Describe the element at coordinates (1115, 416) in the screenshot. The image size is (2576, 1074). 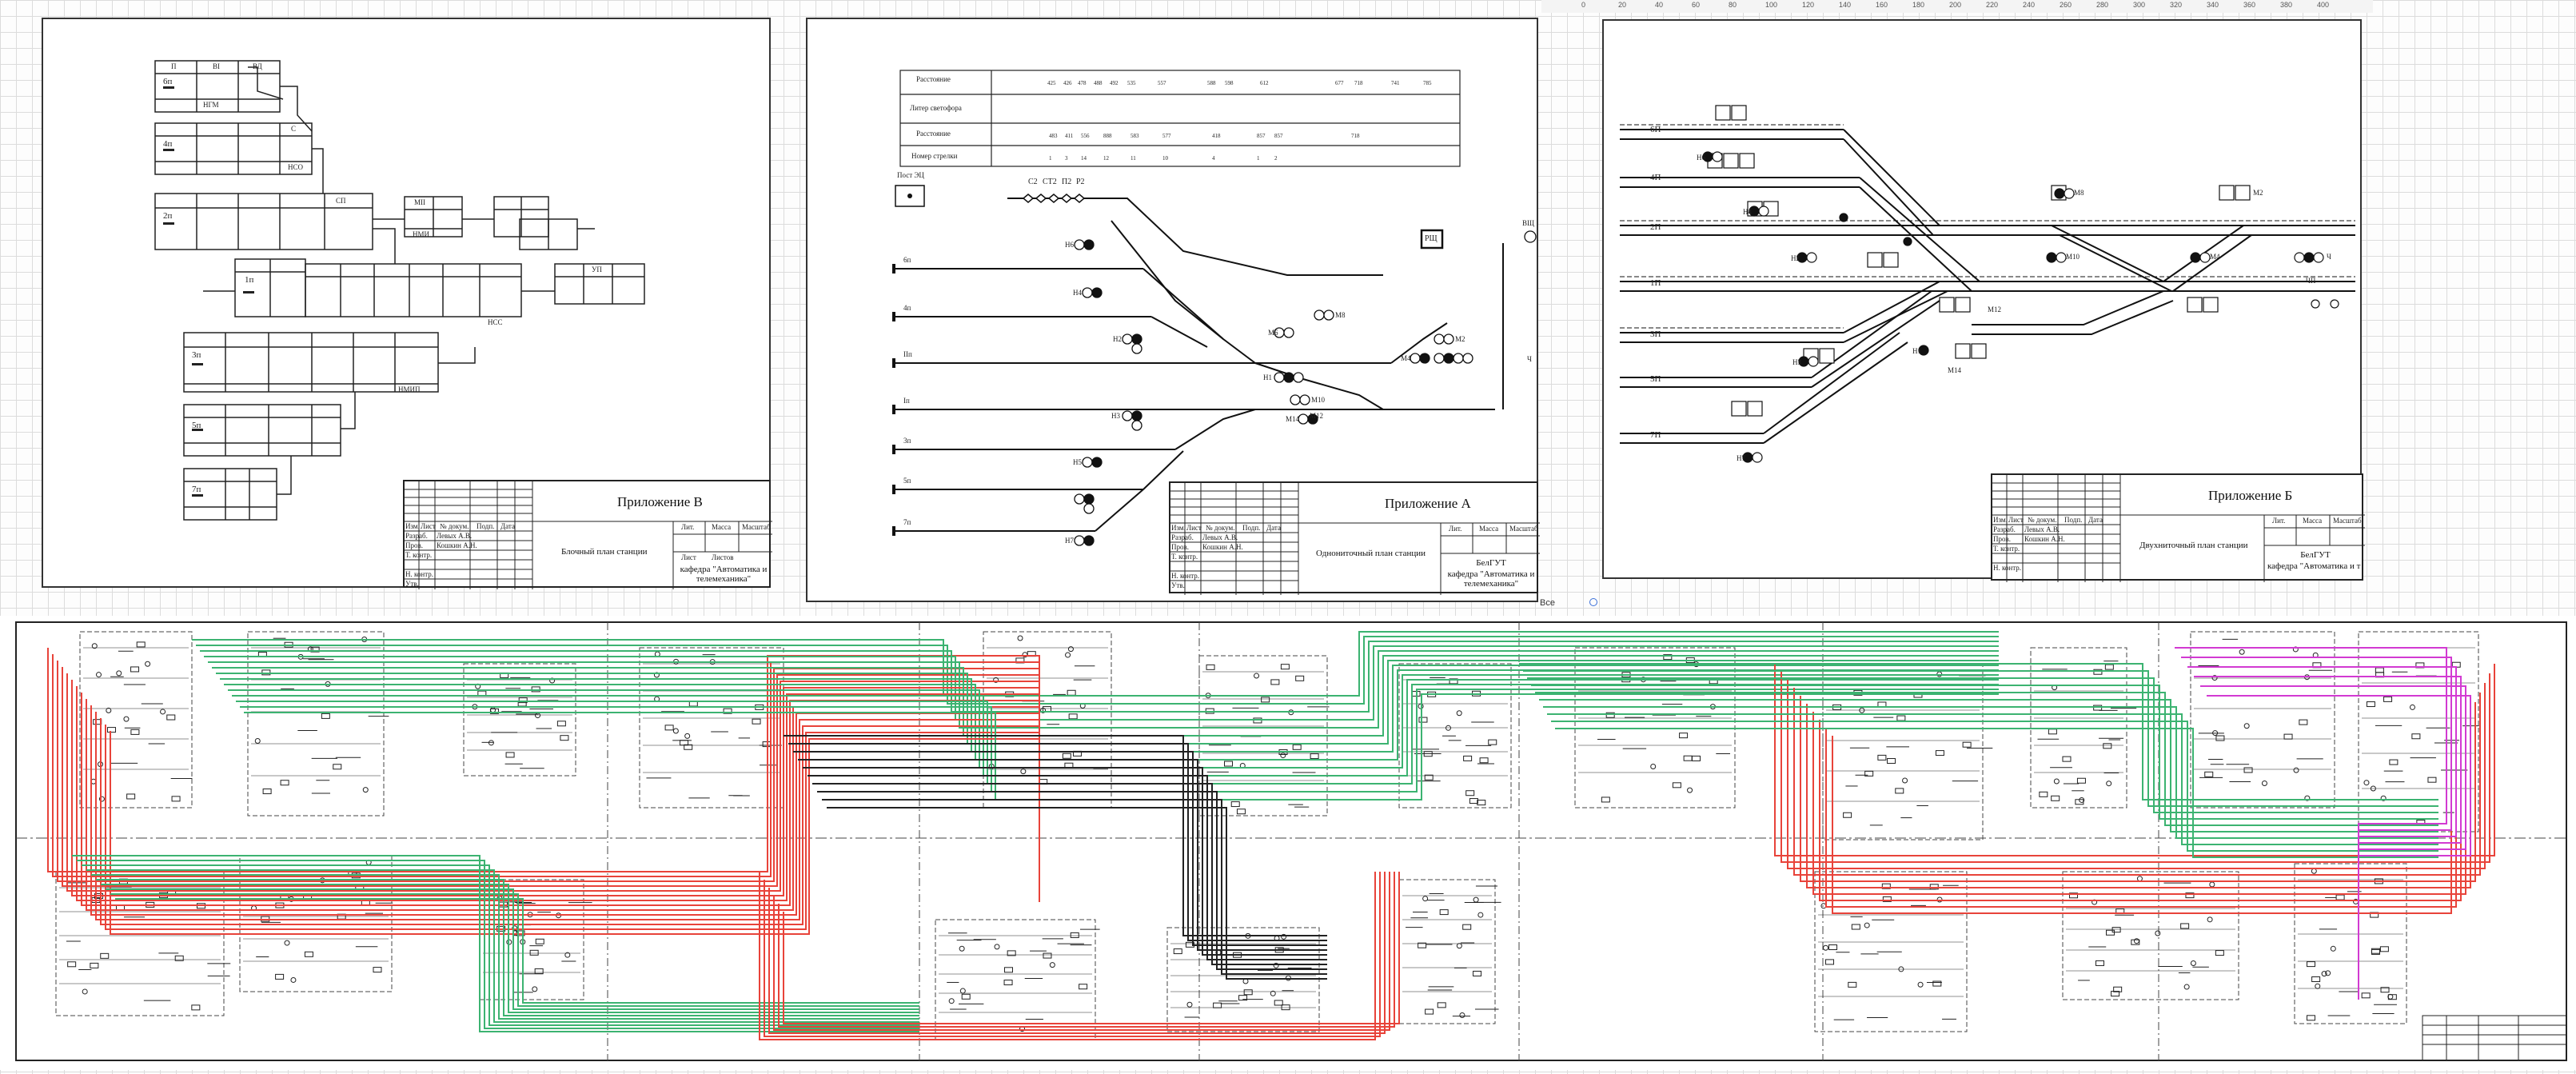
I see `signal-n3: Н3` at that location.